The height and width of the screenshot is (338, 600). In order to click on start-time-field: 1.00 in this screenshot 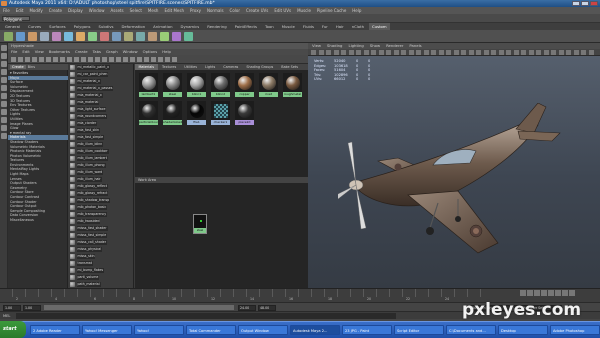, I will do `click(12, 307)`.